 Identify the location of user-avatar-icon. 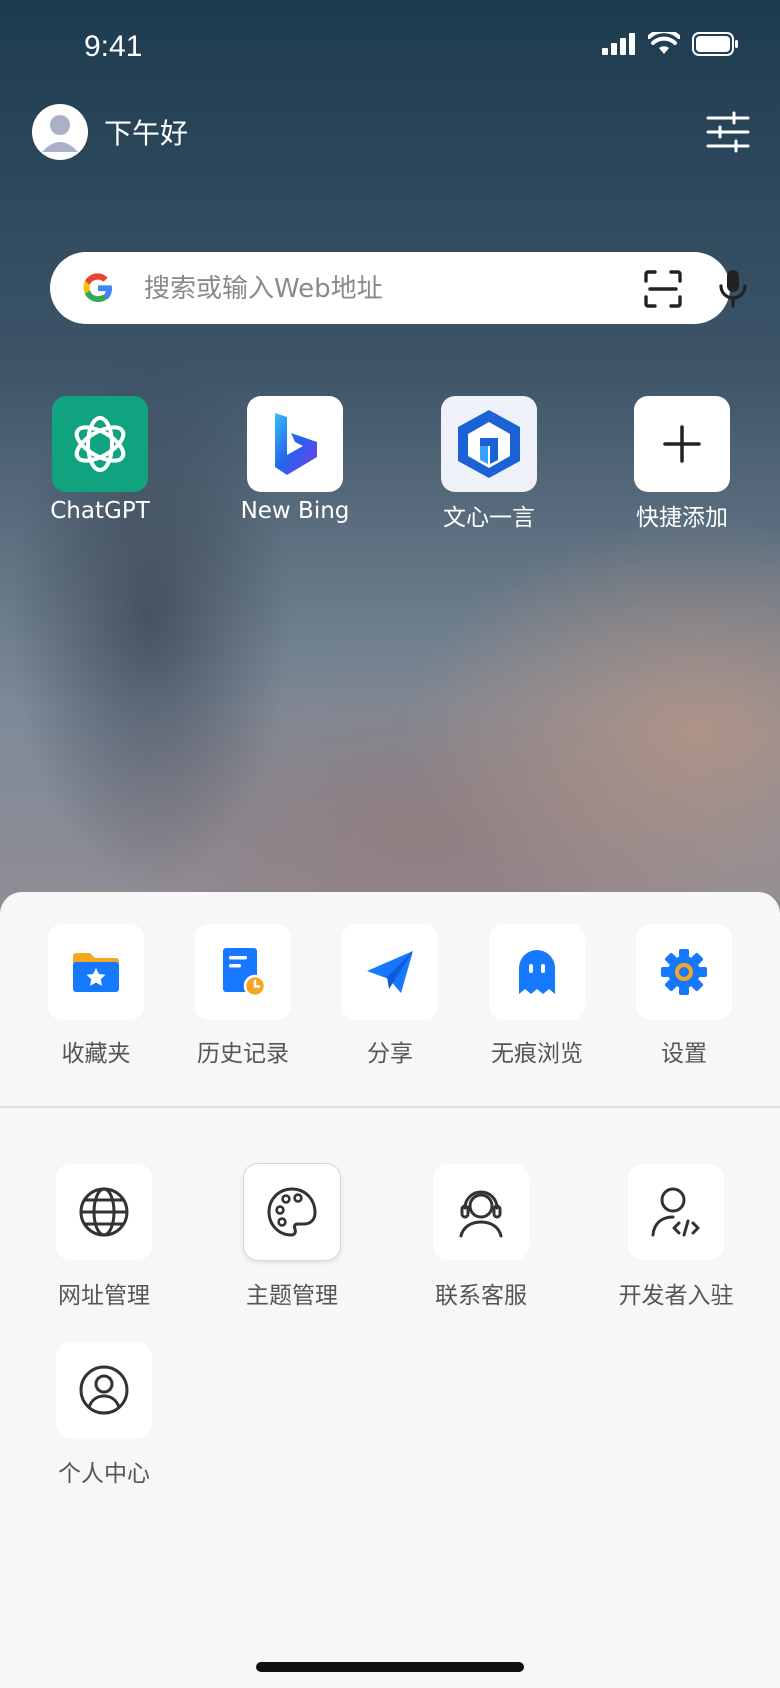
(60, 133).